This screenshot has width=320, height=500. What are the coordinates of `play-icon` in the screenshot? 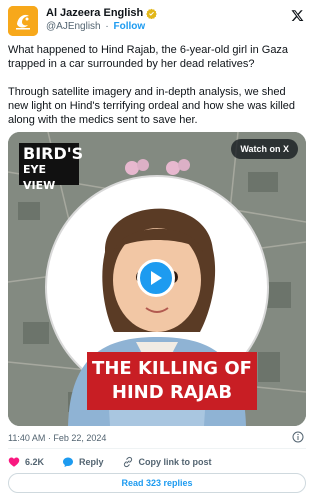 It's located at (156, 278).